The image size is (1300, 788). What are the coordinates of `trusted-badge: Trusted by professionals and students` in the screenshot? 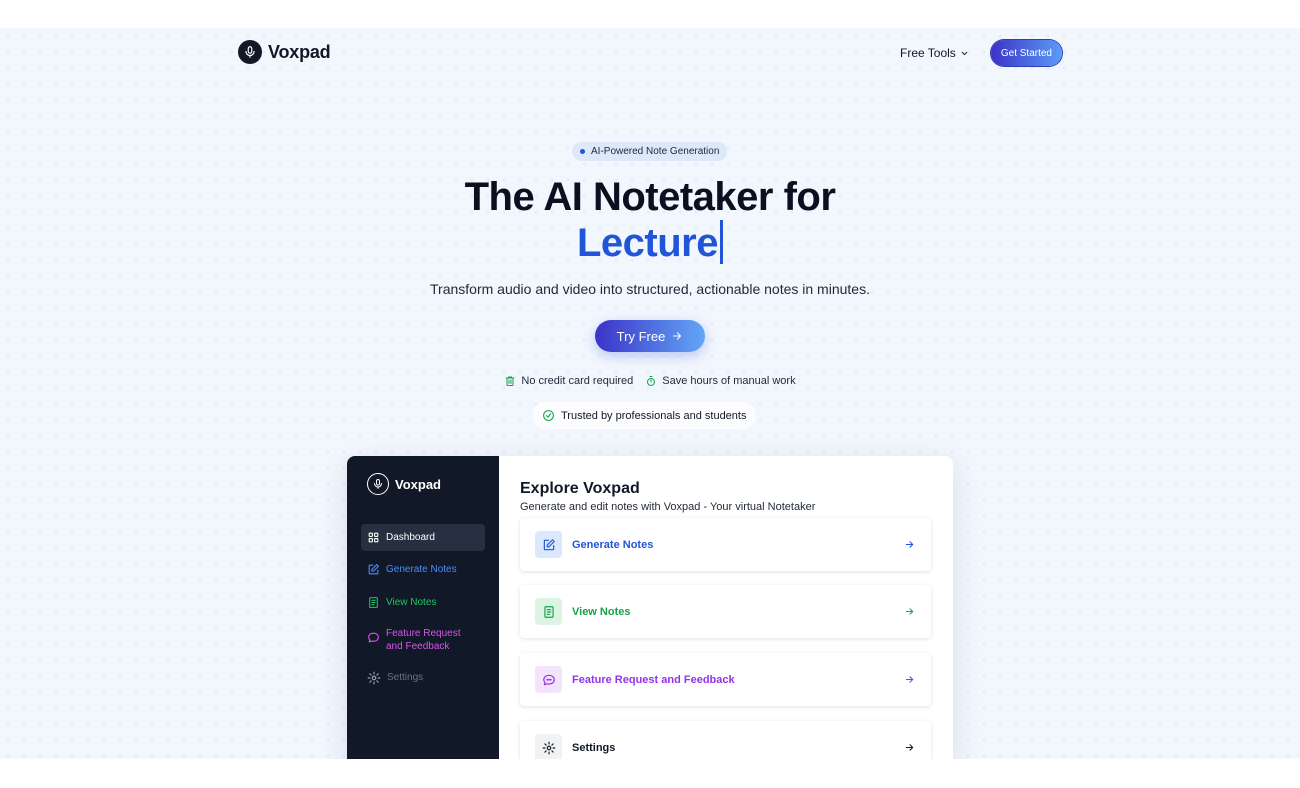 It's located at (644, 415).